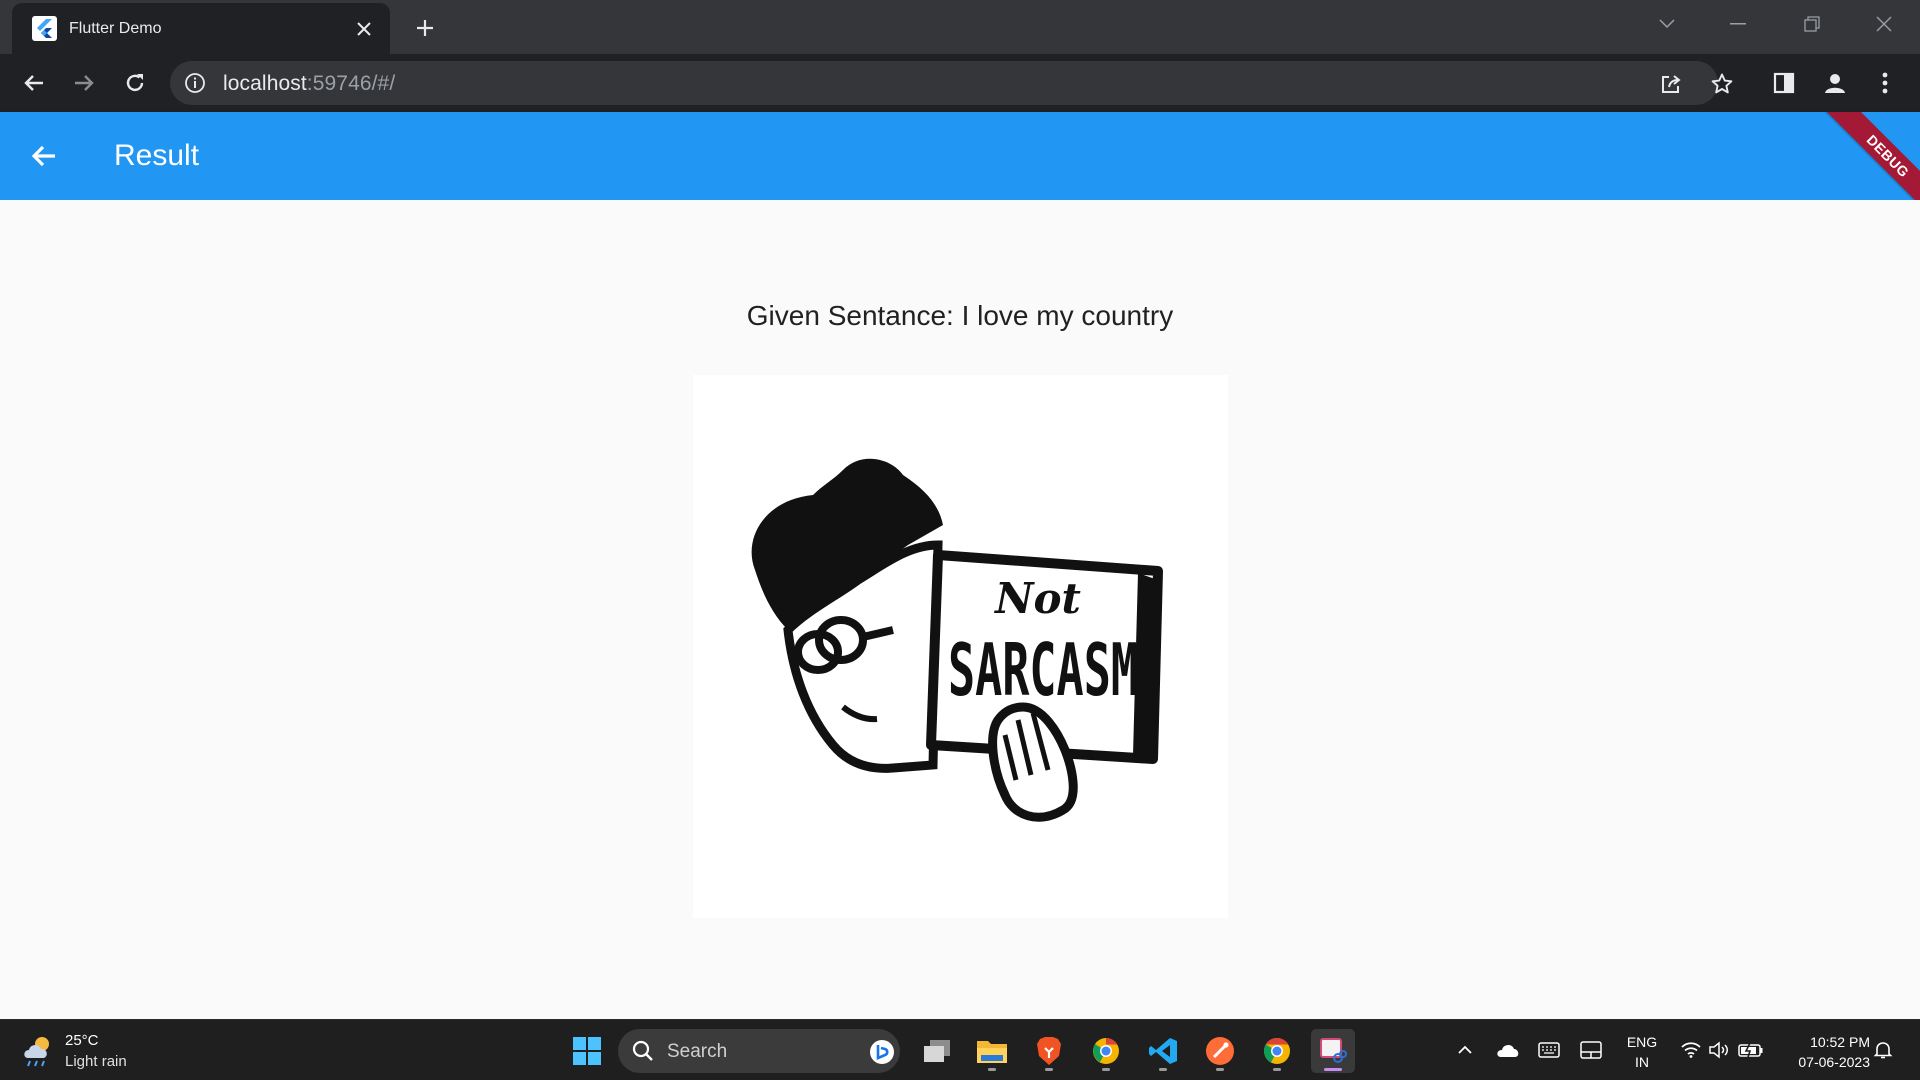 Image resolution: width=1920 pixels, height=1080 pixels. Describe the element at coordinates (1884, 24) in the screenshot. I see `close-window-button` at that location.